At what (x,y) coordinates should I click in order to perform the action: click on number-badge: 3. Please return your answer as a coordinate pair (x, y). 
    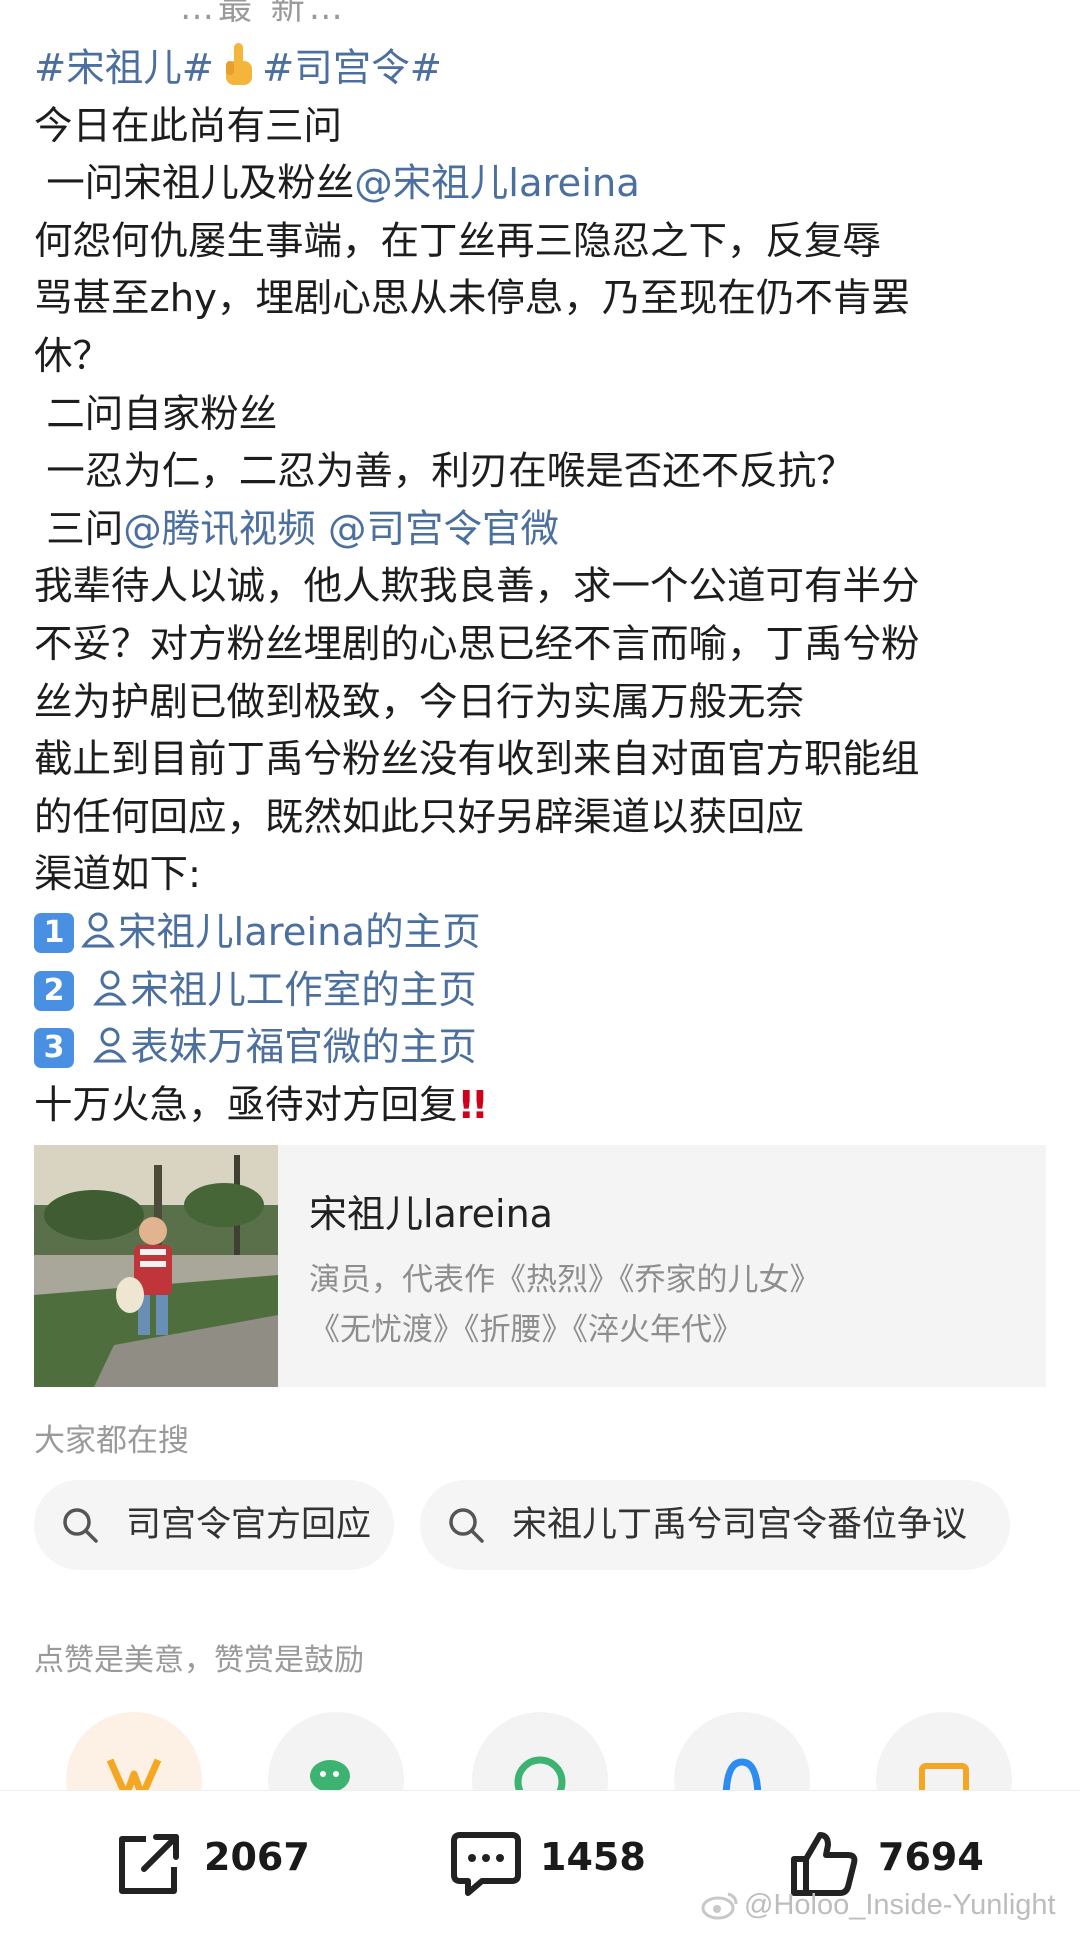
    Looking at the image, I should click on (54, 1048).